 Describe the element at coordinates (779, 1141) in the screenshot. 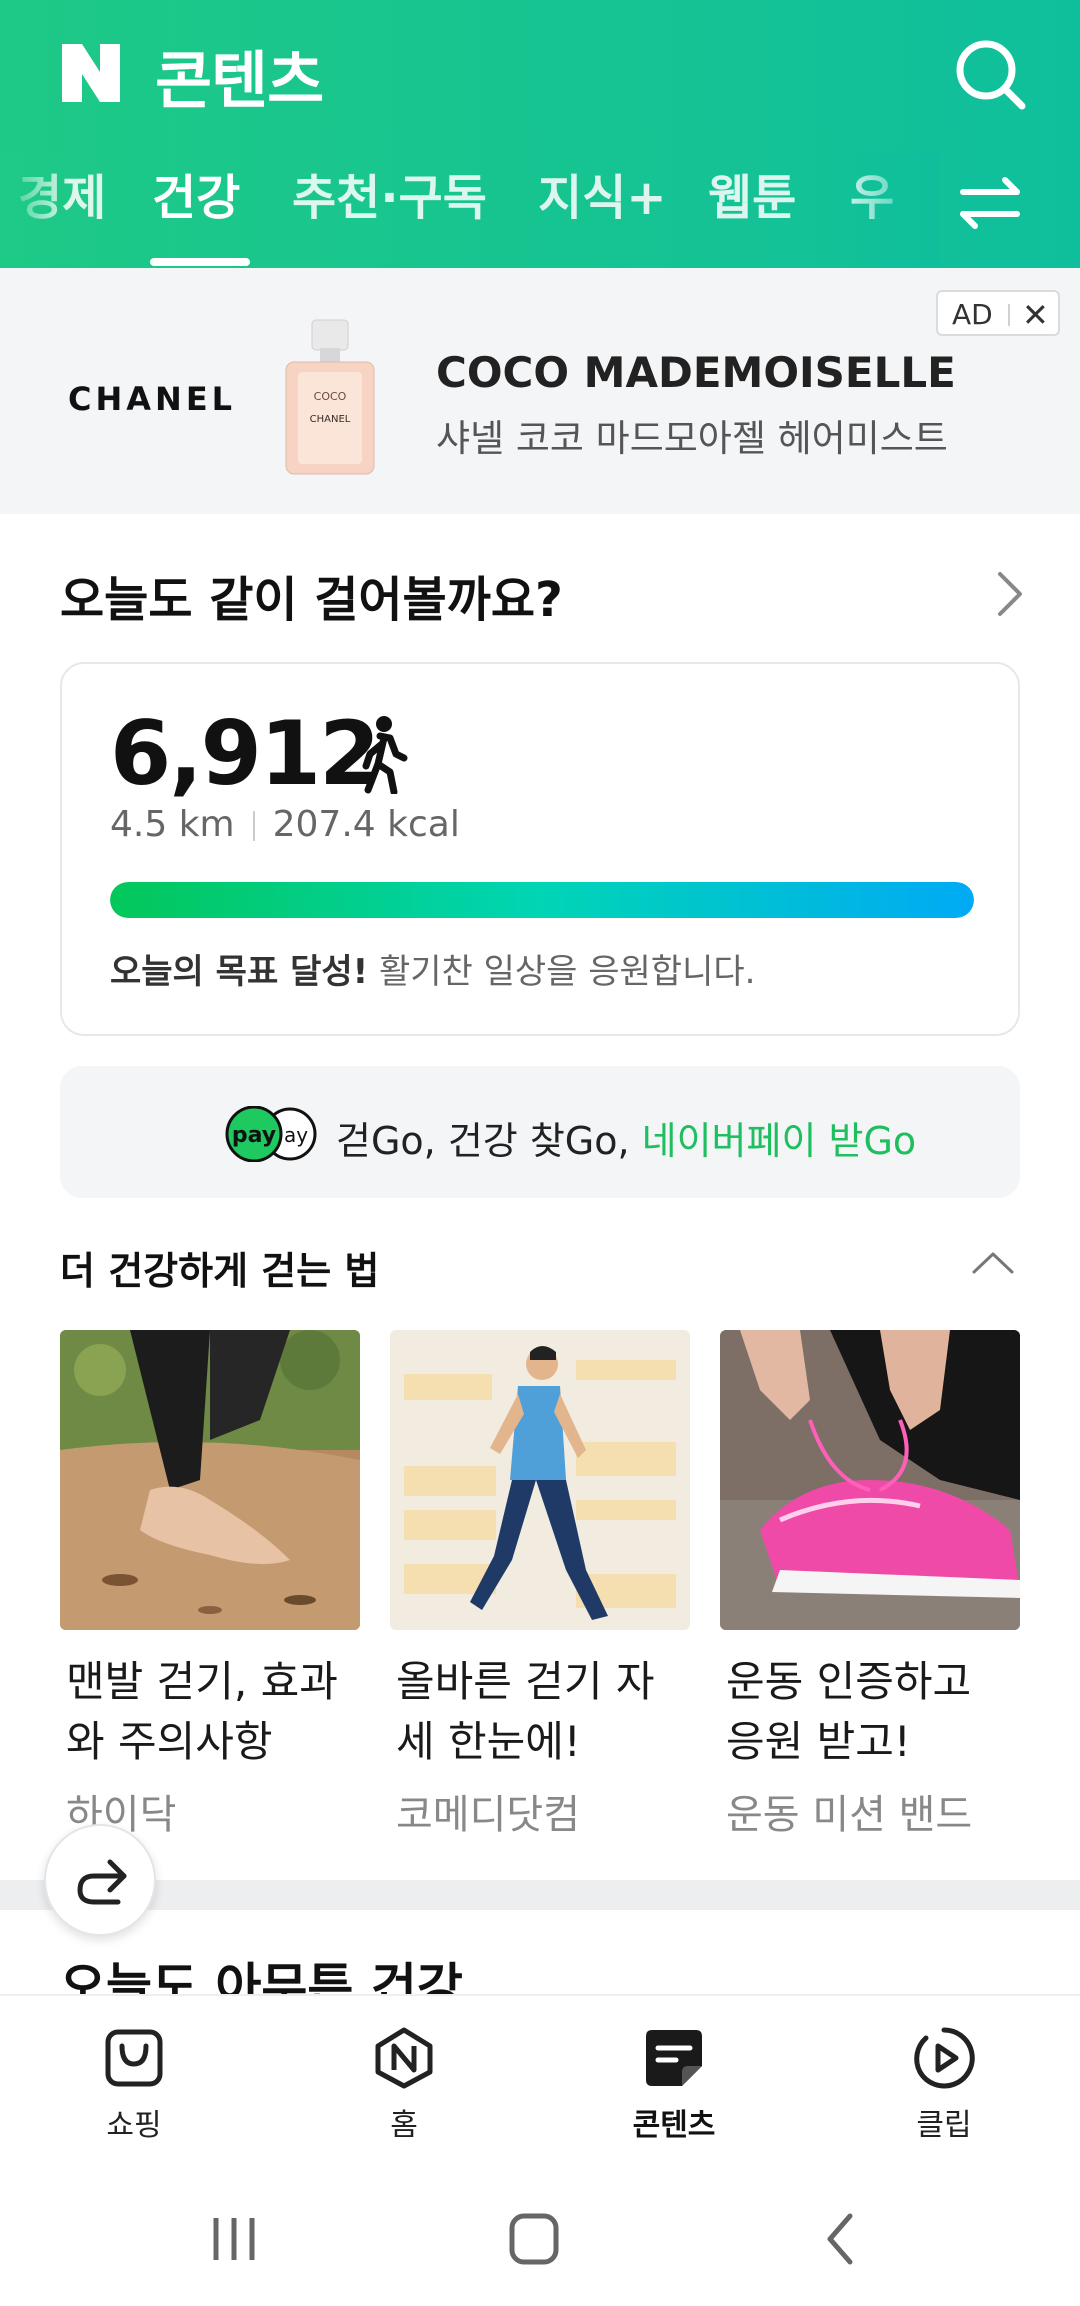

I see `pay-promo-highlight: 네이버페이 받Go` at that location.